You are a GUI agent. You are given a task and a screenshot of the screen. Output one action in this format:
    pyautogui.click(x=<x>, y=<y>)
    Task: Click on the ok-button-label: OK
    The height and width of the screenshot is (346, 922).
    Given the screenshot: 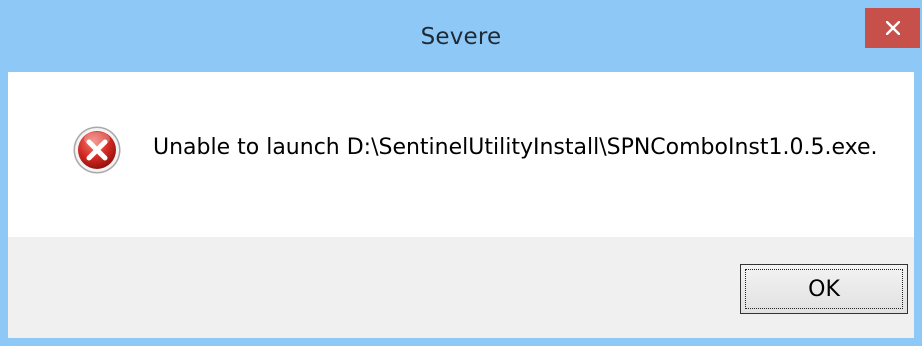 What is the action you would take?
    pyautogui.click(x=824, y=289)
    